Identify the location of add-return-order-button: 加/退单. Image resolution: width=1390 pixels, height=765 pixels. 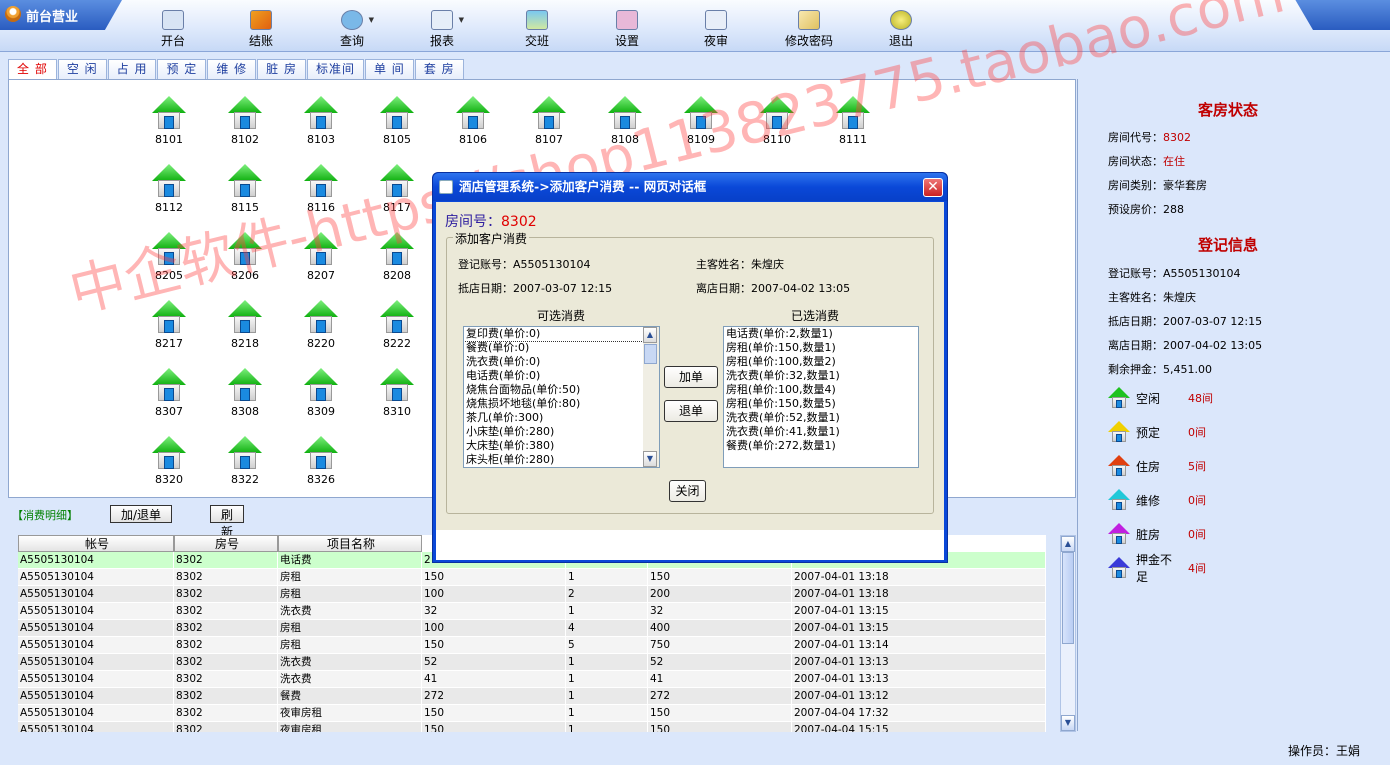
(141, 514).